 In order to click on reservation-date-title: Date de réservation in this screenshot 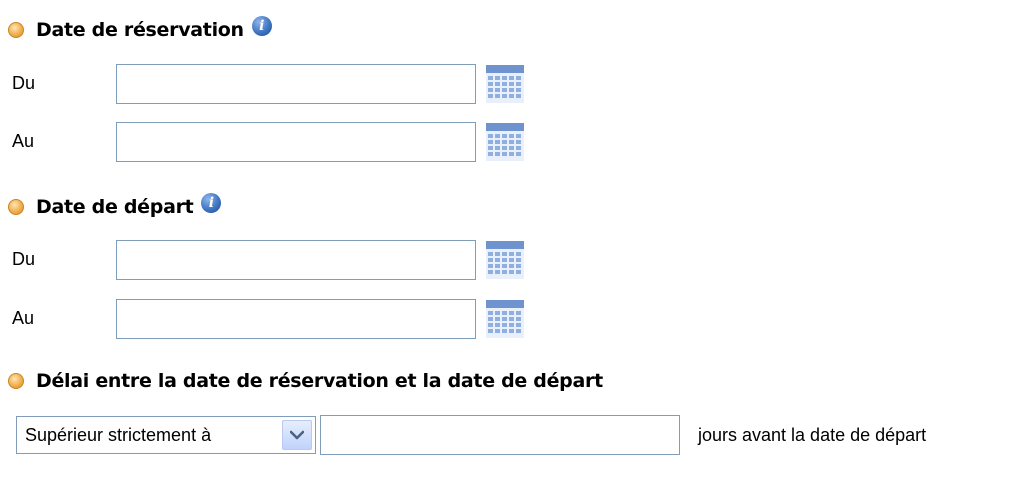, I will do `click(140, 30)`.